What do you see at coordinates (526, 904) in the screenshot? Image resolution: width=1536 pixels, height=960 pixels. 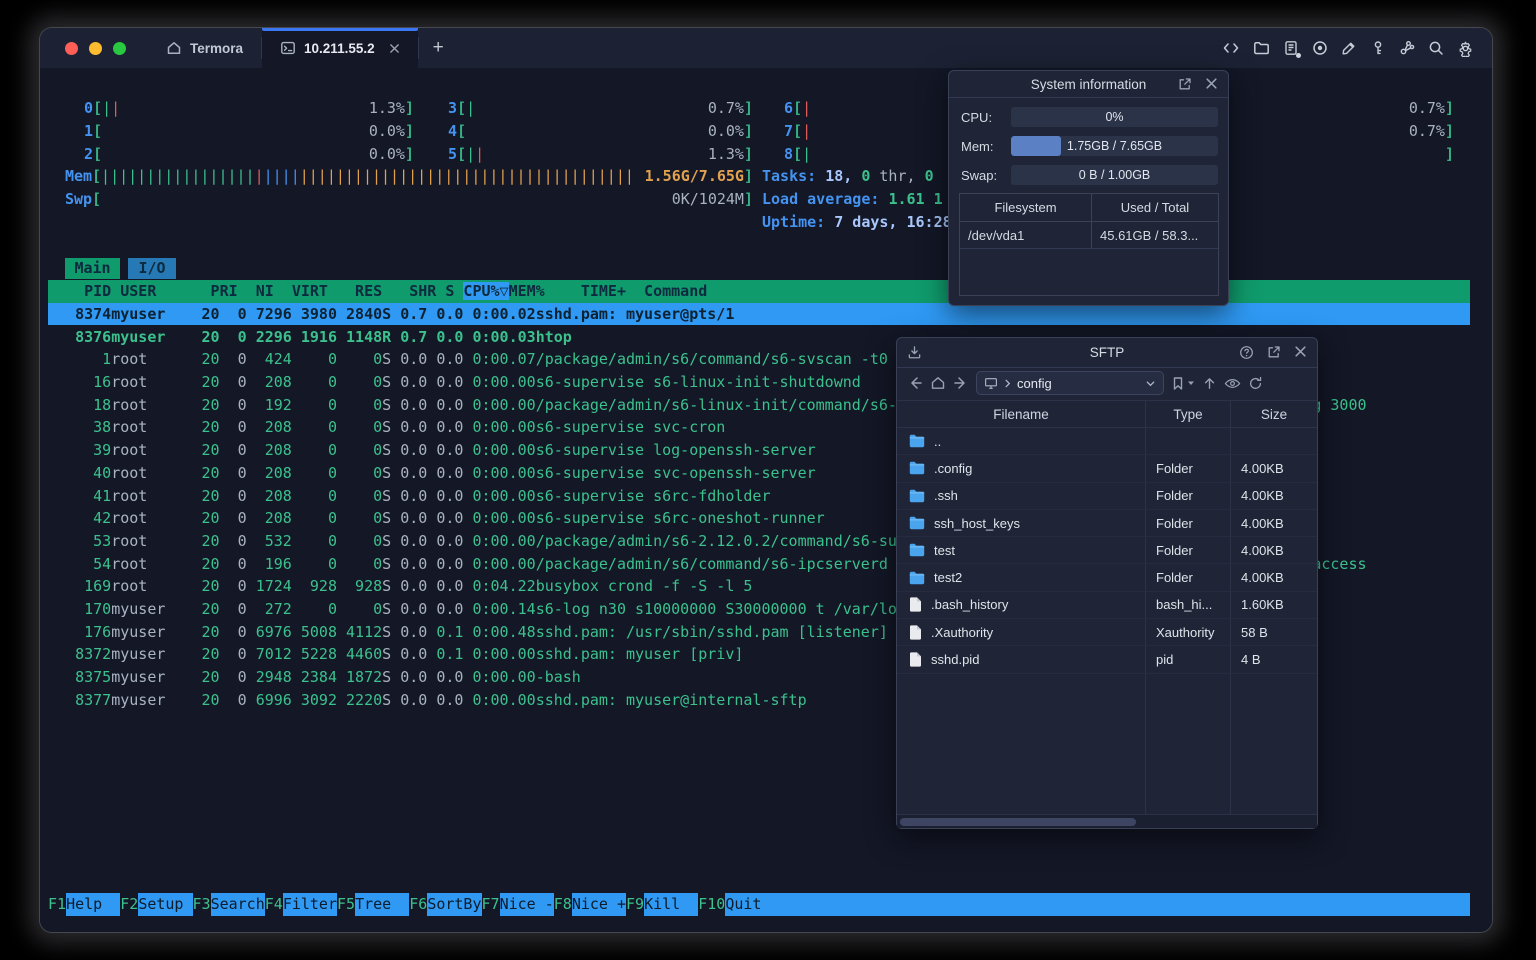 I see `fkey-button-nice-: Nice -` at bounding box center [526, 904].